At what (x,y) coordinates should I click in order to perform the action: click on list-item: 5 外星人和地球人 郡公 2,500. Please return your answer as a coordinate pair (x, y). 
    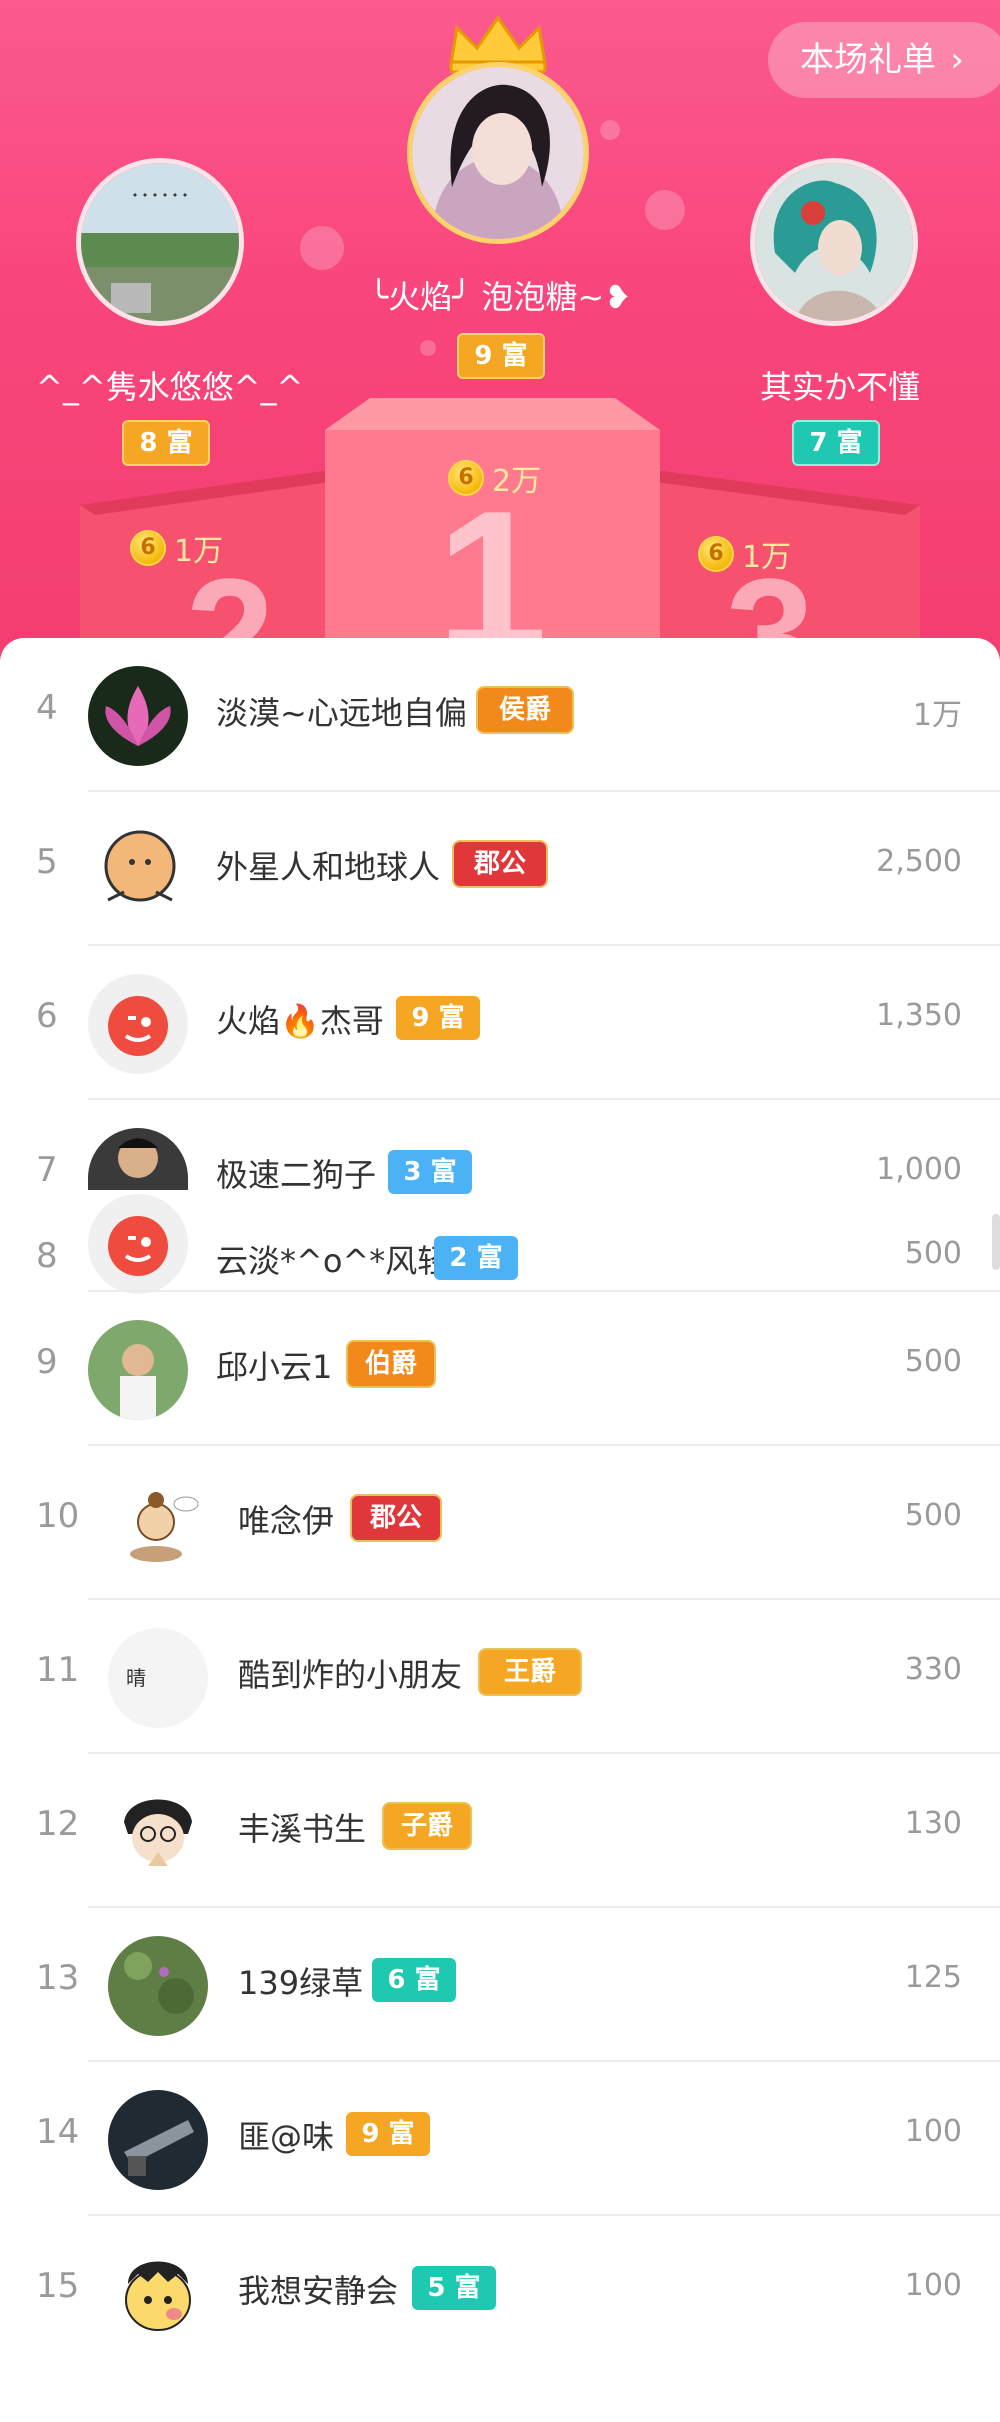
    Looking at the image, I should click on (500, 869).